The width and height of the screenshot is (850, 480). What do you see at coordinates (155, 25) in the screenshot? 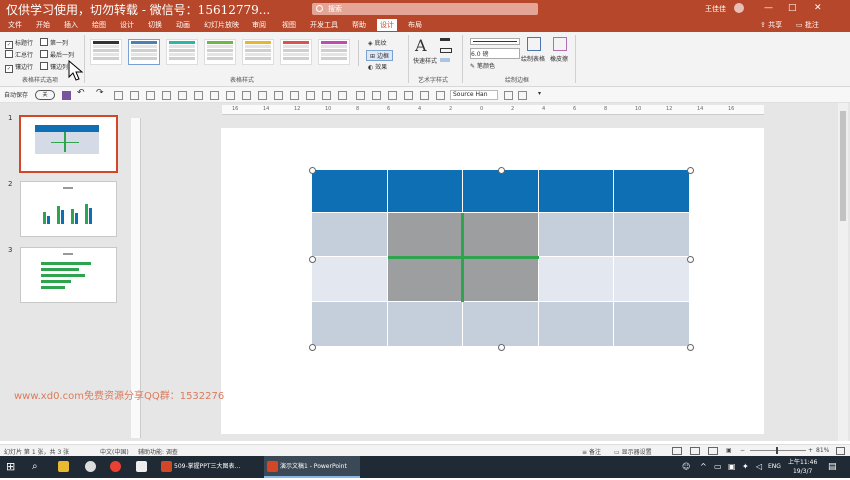
I see `tab-transitions: 切换` at bounding box center [155, 25].